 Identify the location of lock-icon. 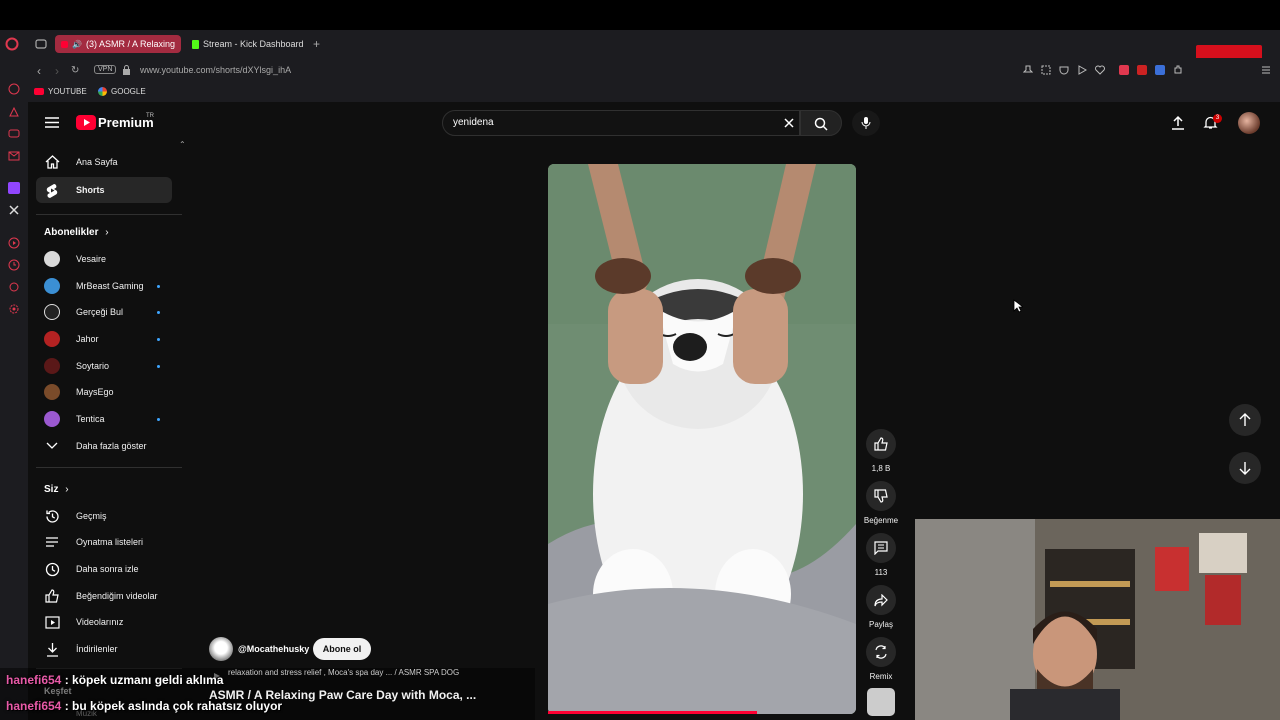
(126, 70).